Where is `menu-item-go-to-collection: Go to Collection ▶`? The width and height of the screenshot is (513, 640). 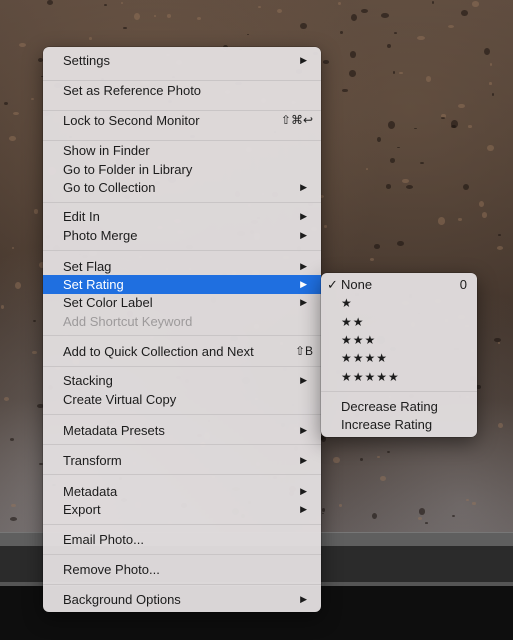
menu-item-go-to-collection: Go to Collection ▶ is located at coordinates (182, 187).